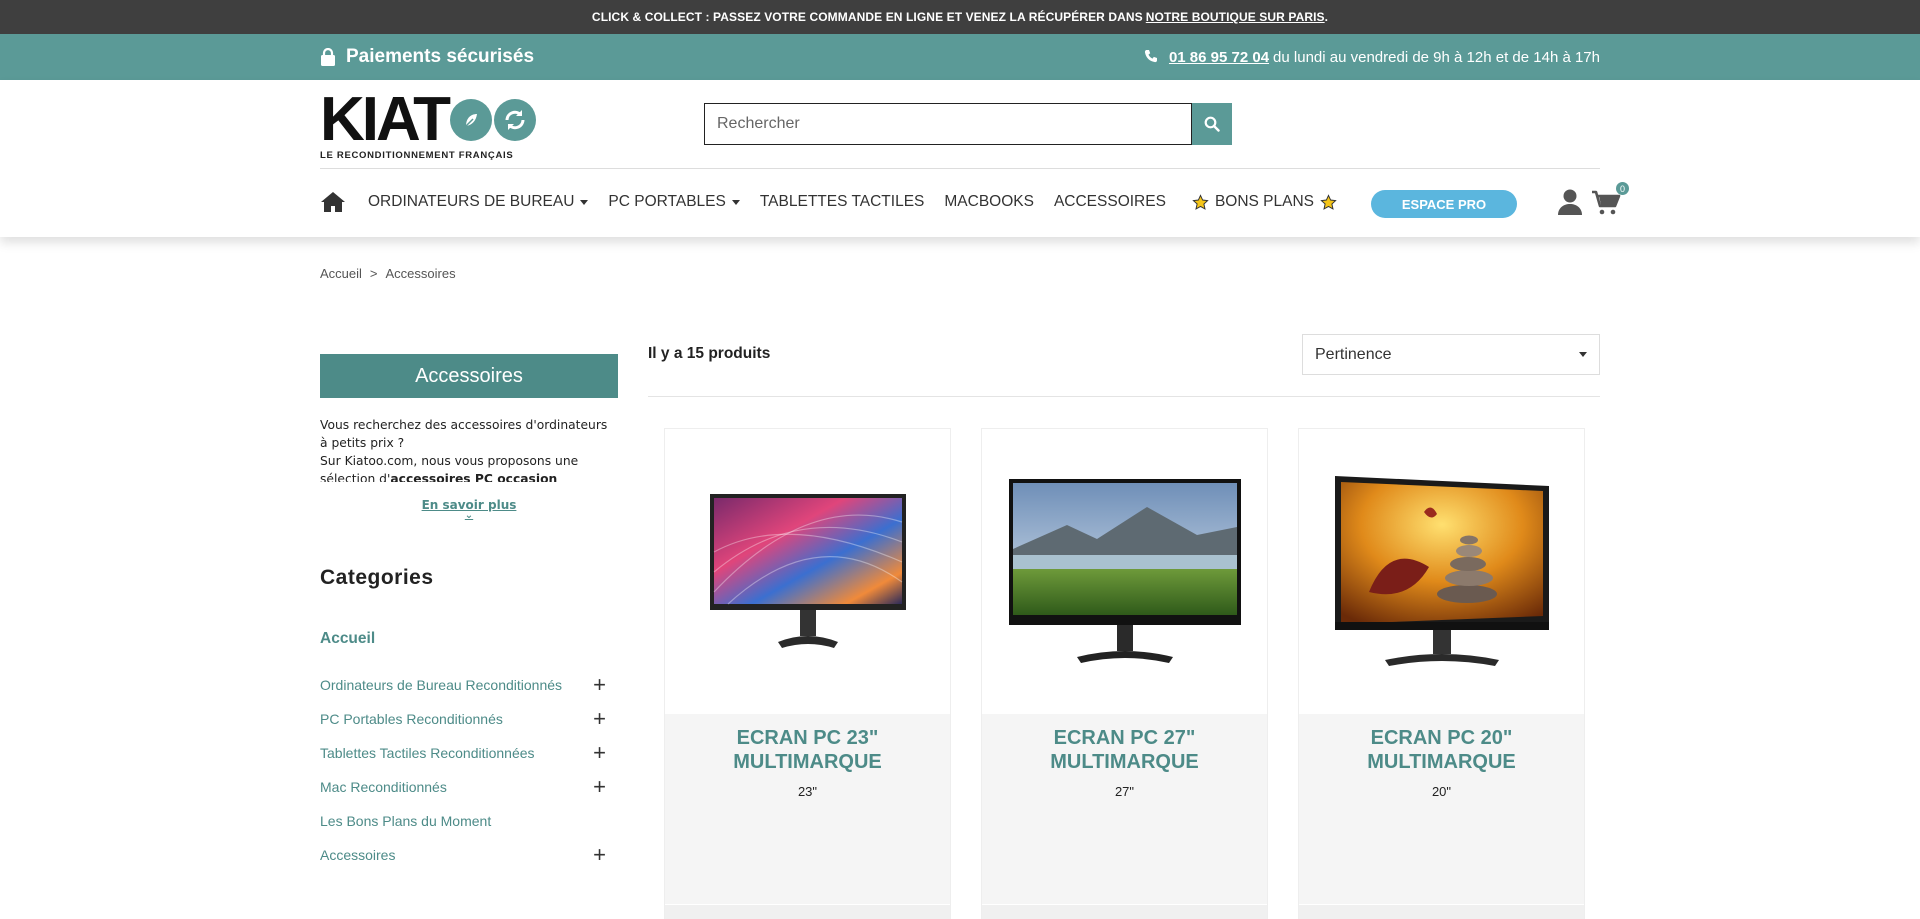  What do you see at coordinates (377, 577) in the screenshot?
I see `categories-heading: Categories` at bounding box center [377, 577].